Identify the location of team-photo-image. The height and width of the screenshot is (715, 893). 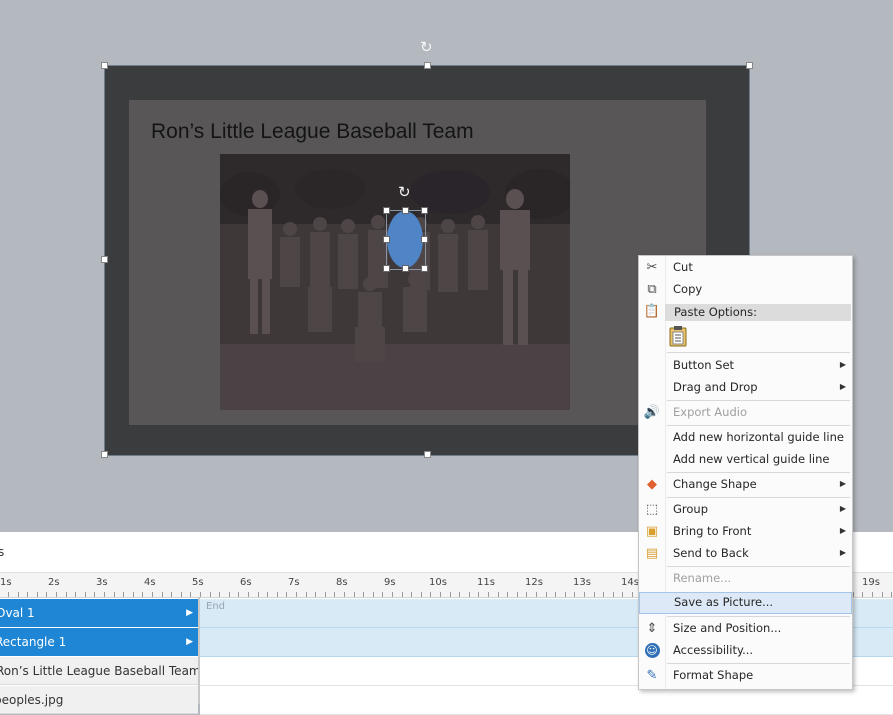
(395, 282).